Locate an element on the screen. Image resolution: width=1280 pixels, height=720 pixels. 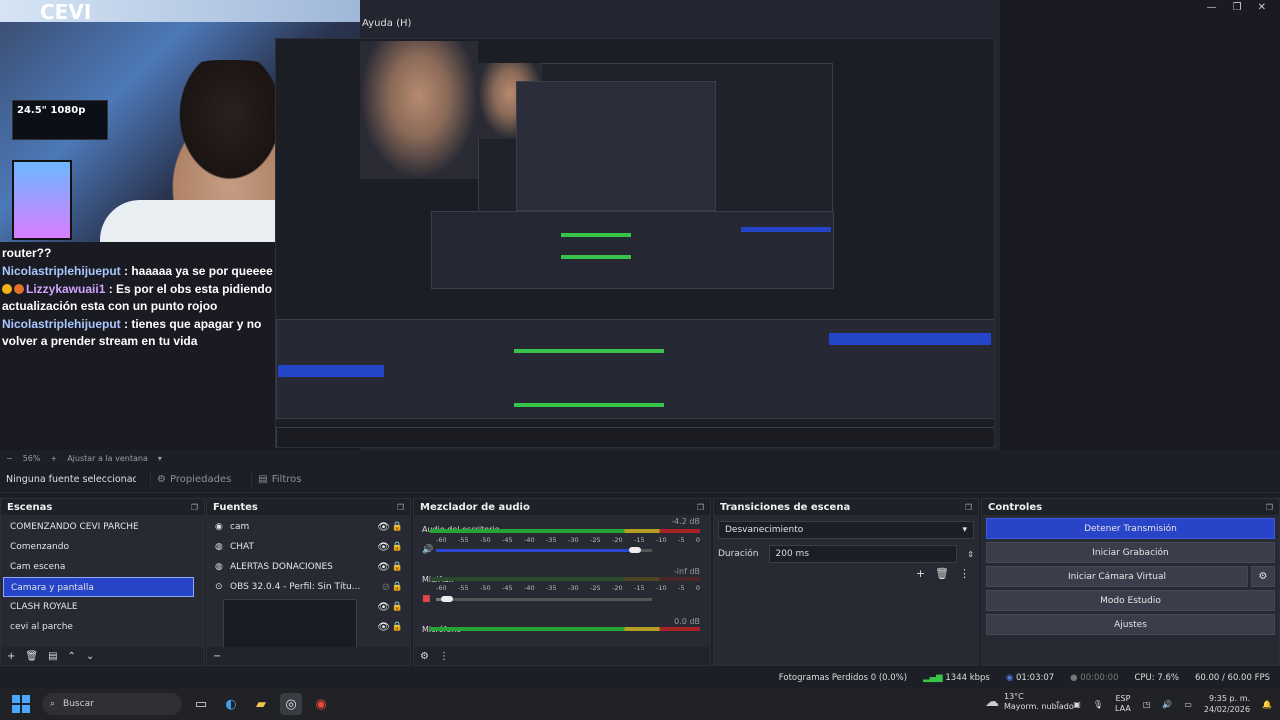
scene-item: COMENZANDO CEVI PARCHE is located at coordinates (98, 527).